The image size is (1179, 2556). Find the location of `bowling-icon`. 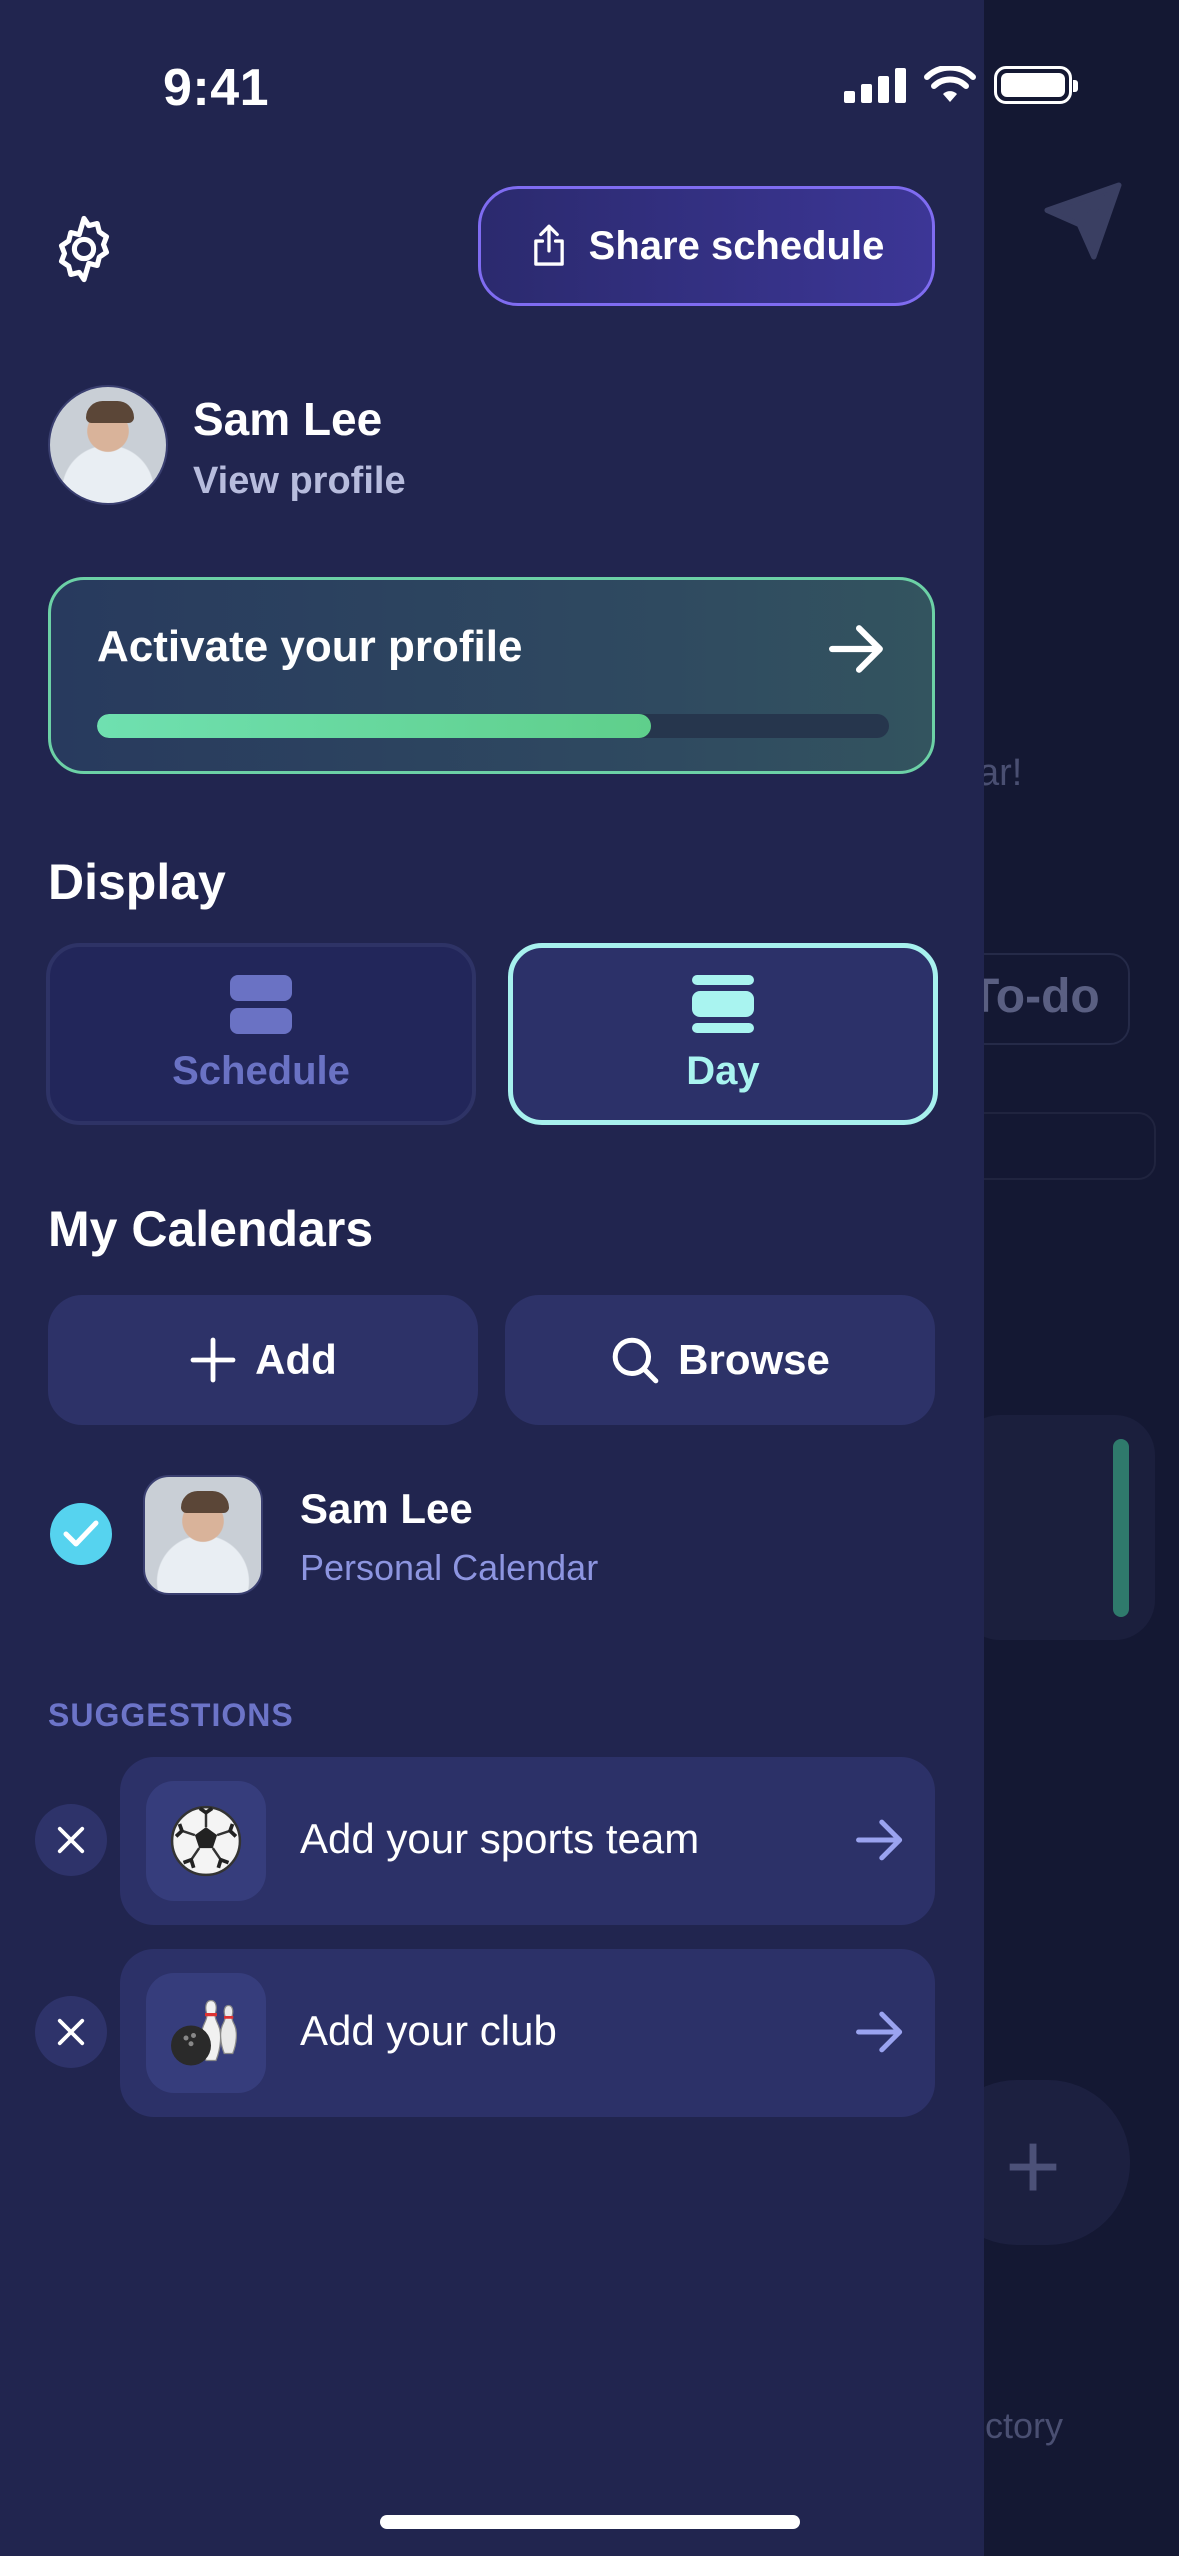

bowling-icon is located at coordinates (206, 2033).